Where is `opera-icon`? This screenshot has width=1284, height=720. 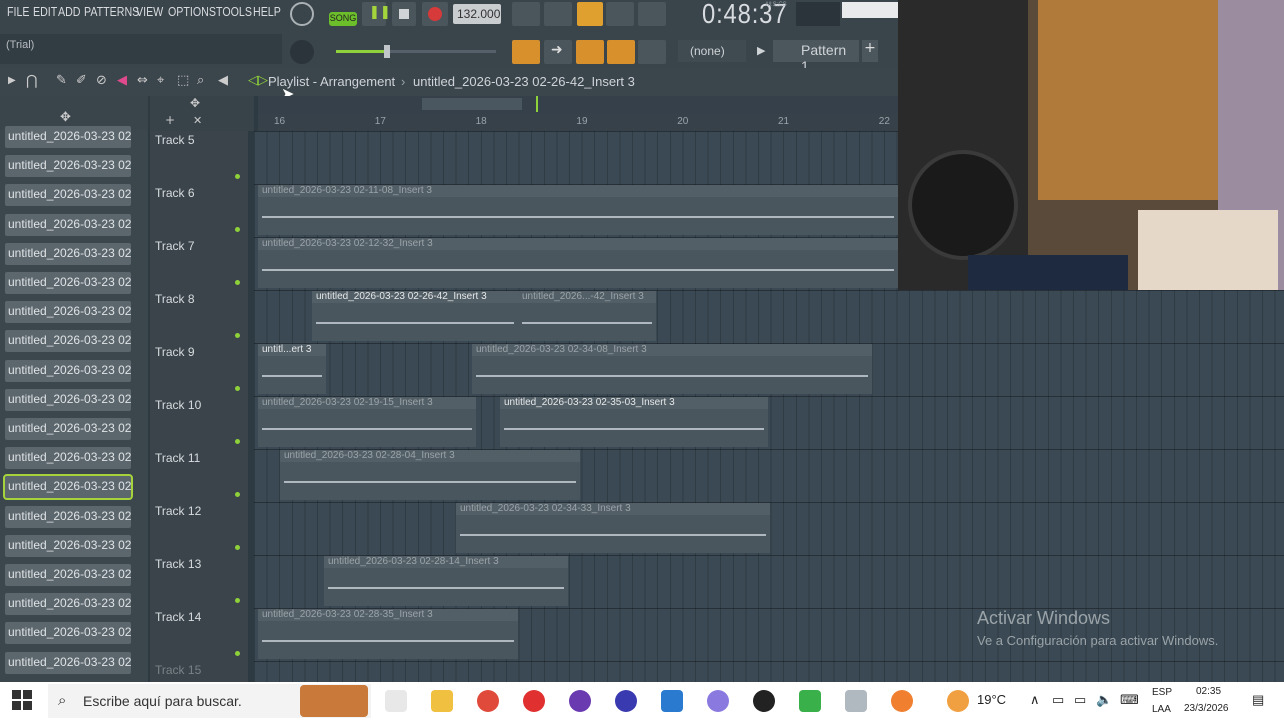
opera-icon is located at coordinates (534, 701).